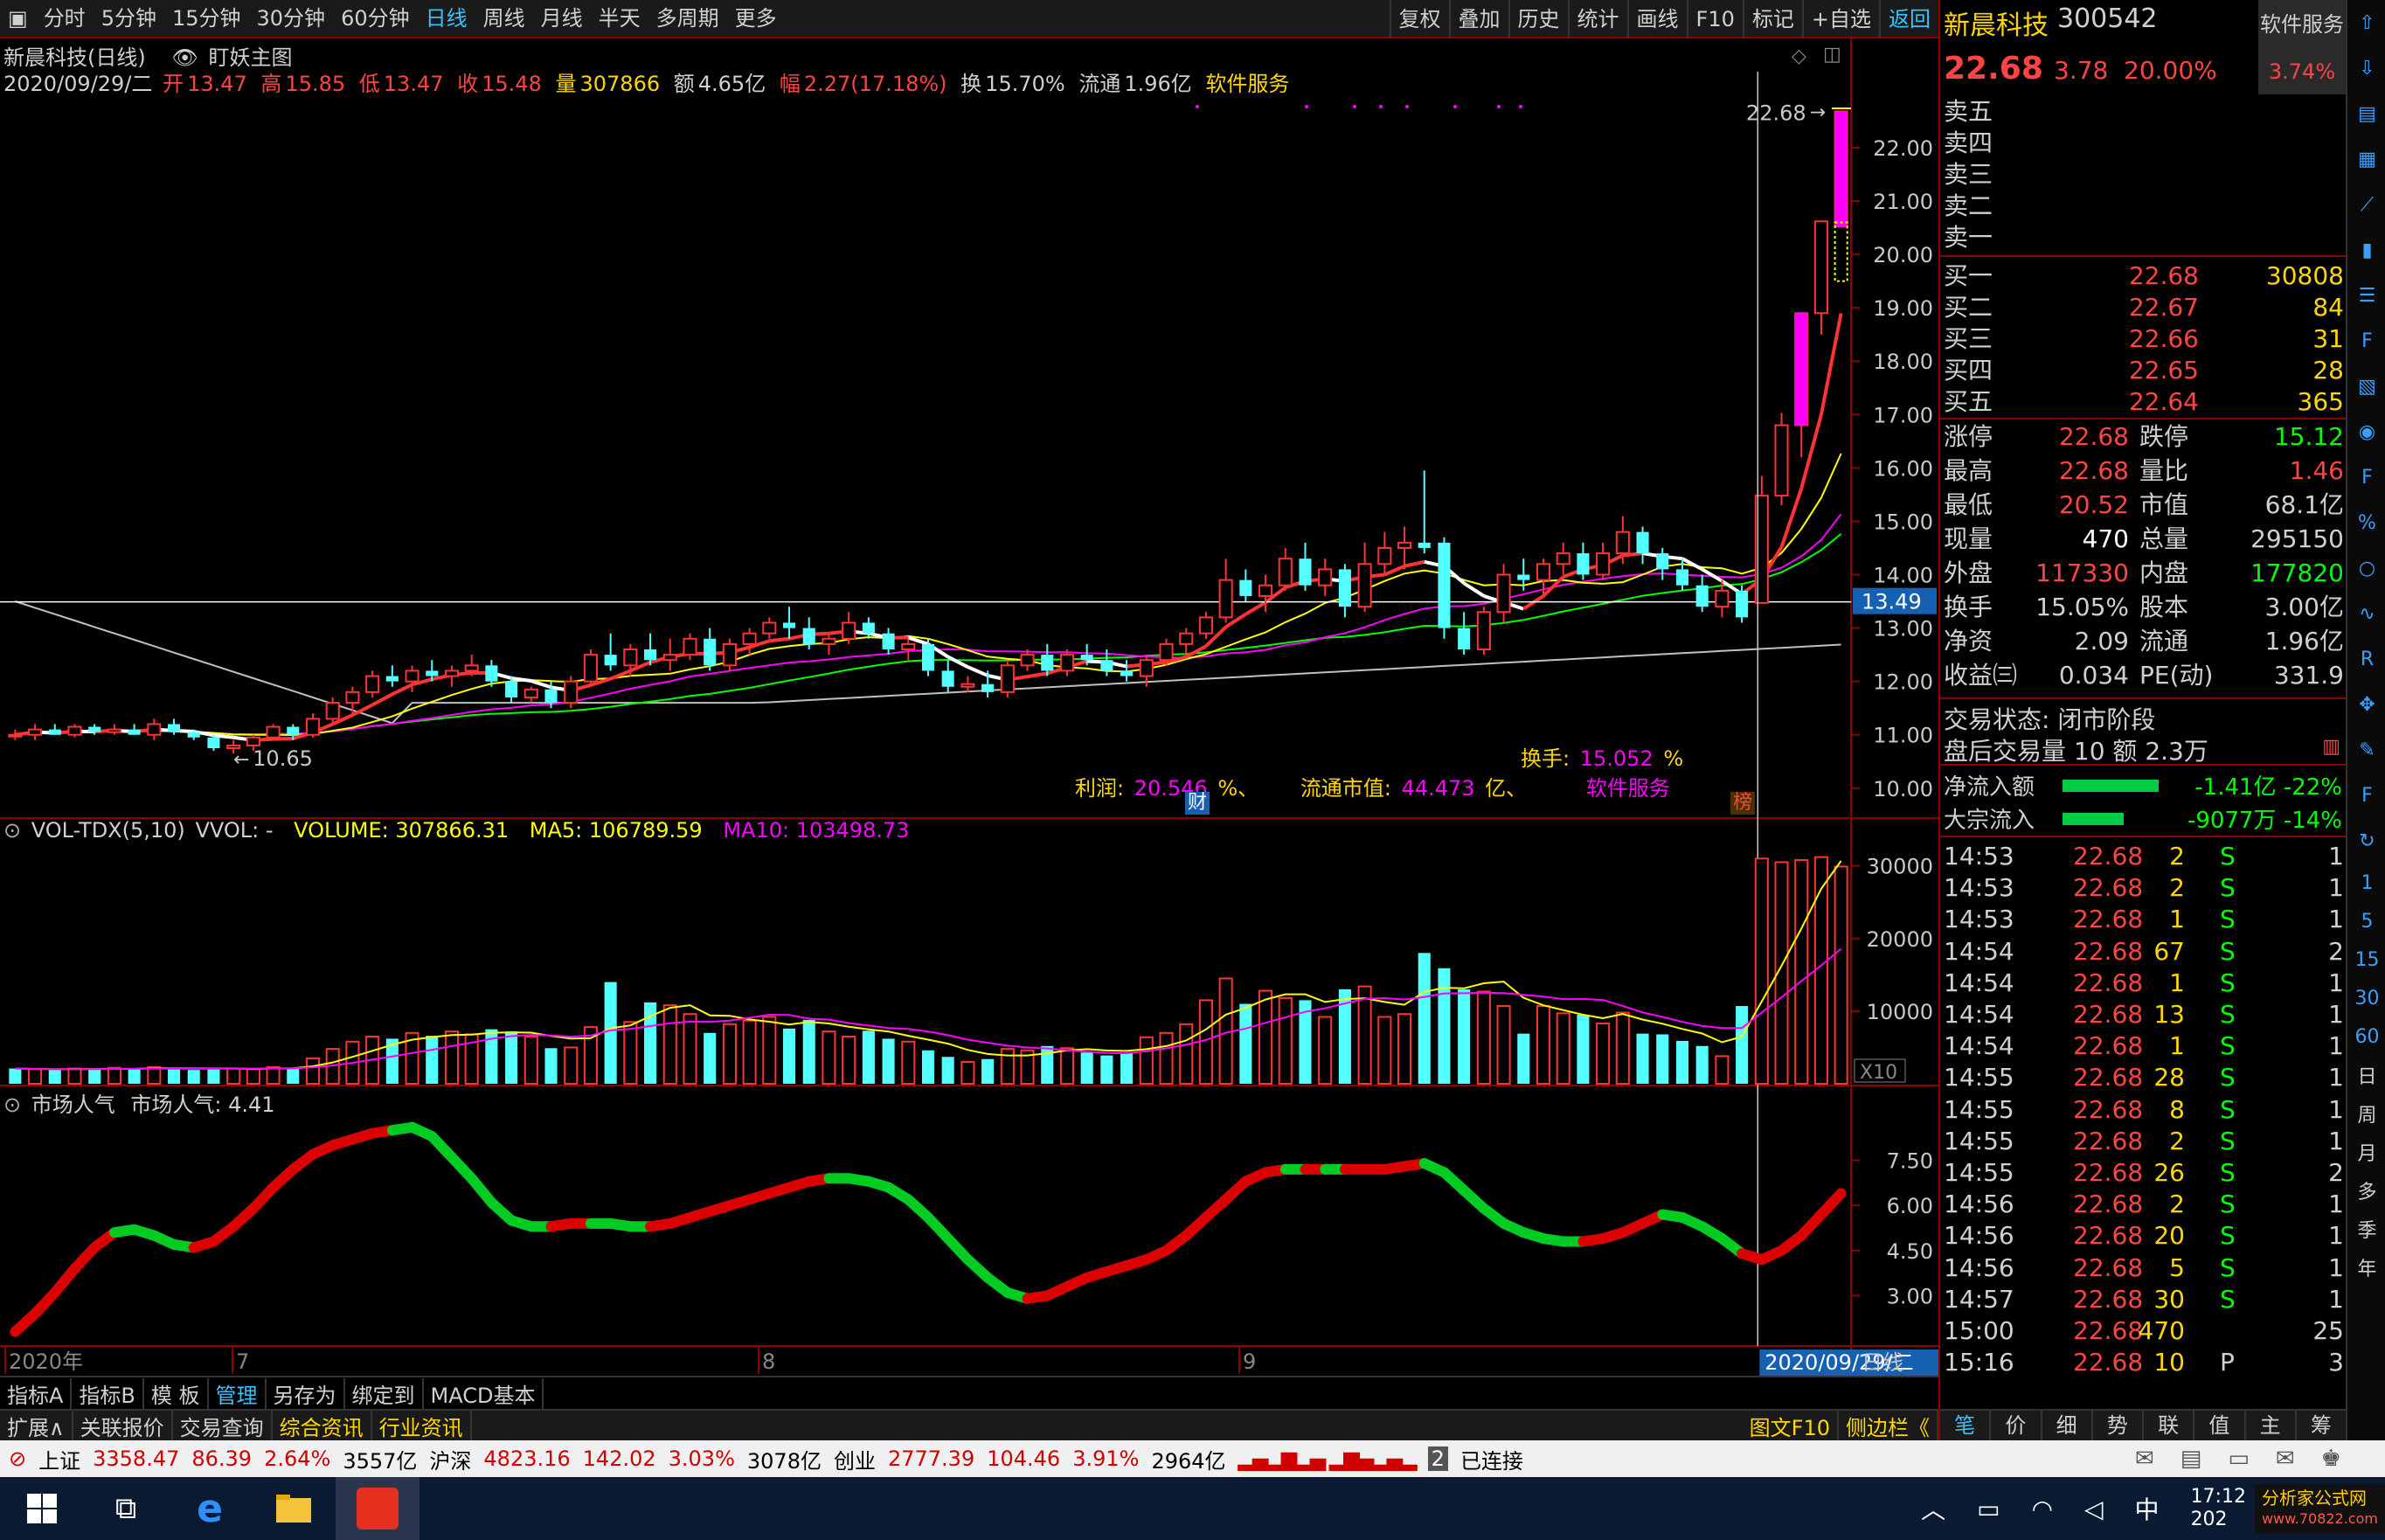 Image resolution: width=2385 pixels, height=1540 pixels. Describe the element at coordinates (504, 19) in the screenshot. I see `period-tab-6: 周线` at that location.